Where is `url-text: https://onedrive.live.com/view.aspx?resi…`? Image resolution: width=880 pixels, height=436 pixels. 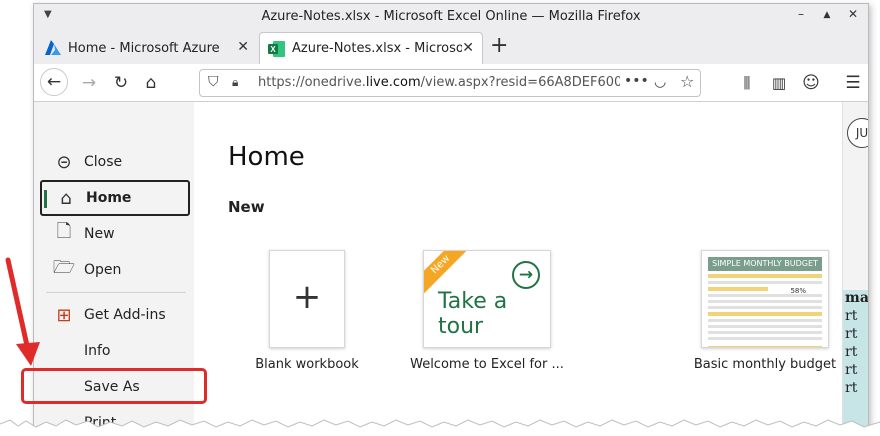 url-text: https://onedrive.live.com/view.aspx?resi… is located at coordinates (439, 82).